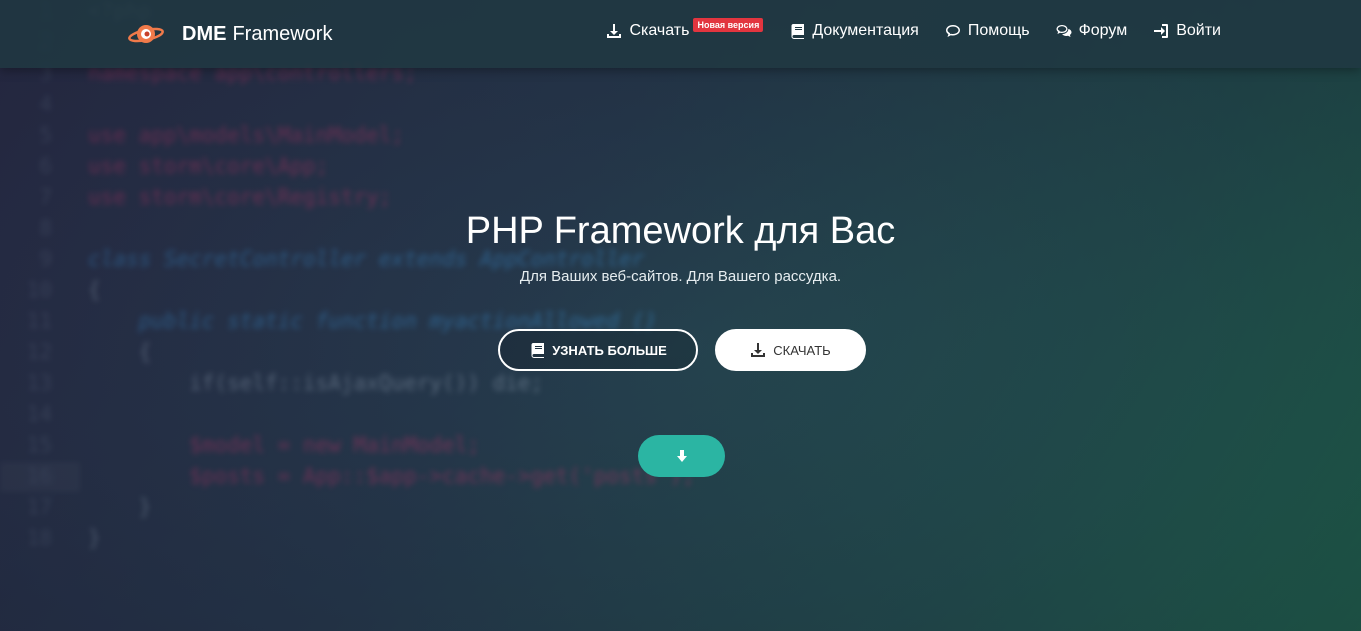 This screenshot has width=1361, height=631. Describe the element at coordinates (45, 197) in the screenshot. I see `code-line-number: 7` at that location.